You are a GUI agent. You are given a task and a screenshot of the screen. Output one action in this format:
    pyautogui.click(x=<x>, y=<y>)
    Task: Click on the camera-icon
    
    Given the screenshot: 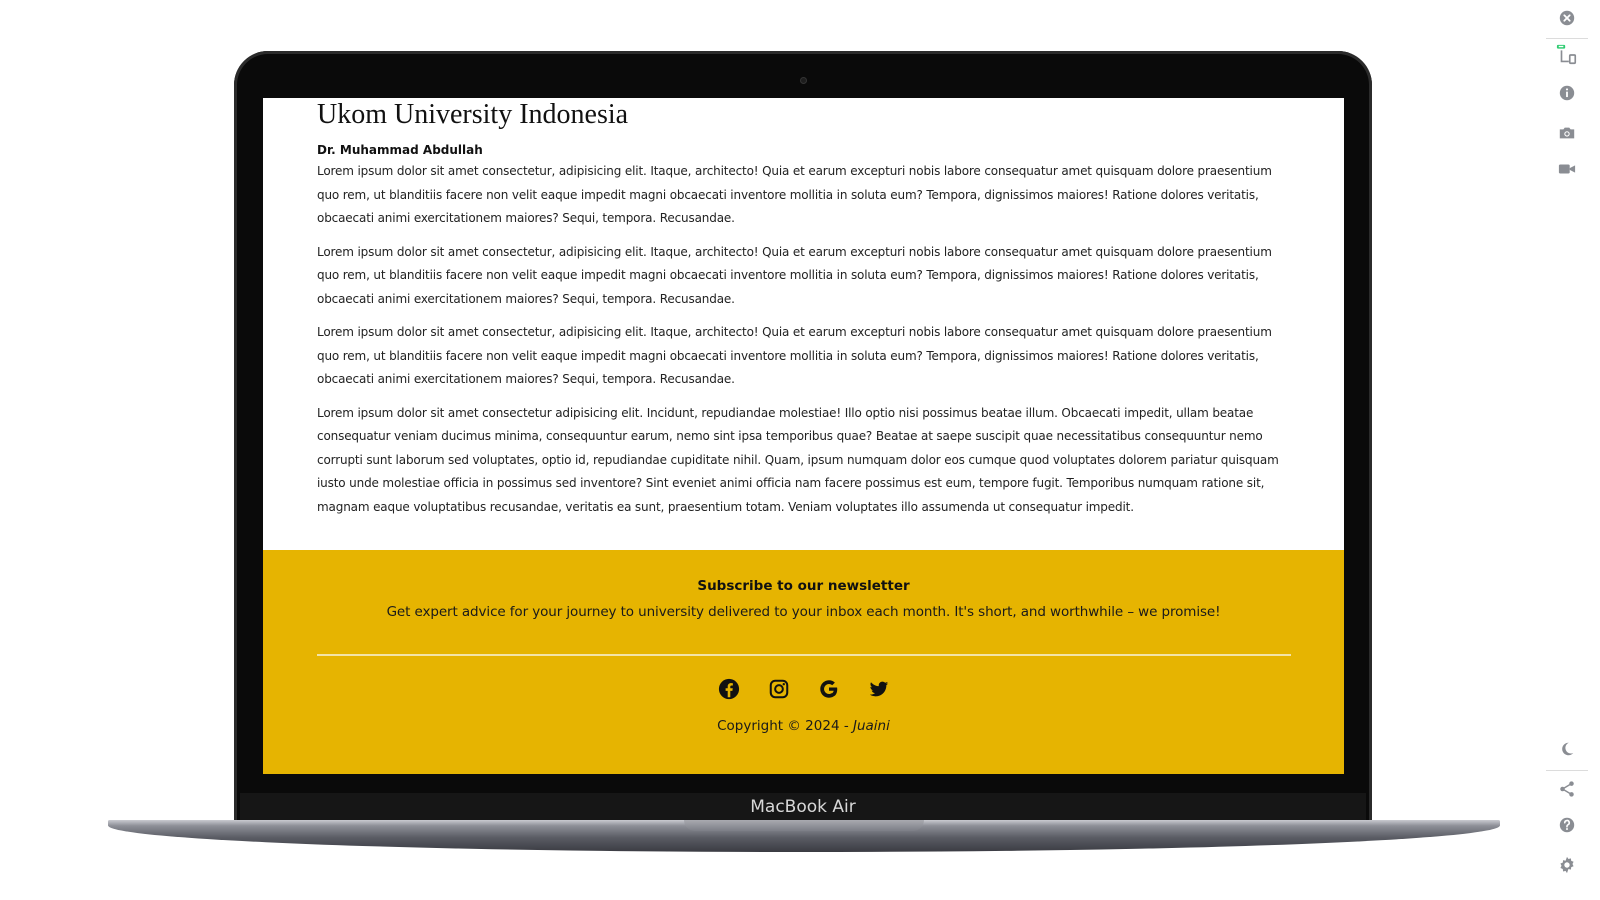 What is the action you would take?
    pyautogui.click(x=1567, y=133)
    